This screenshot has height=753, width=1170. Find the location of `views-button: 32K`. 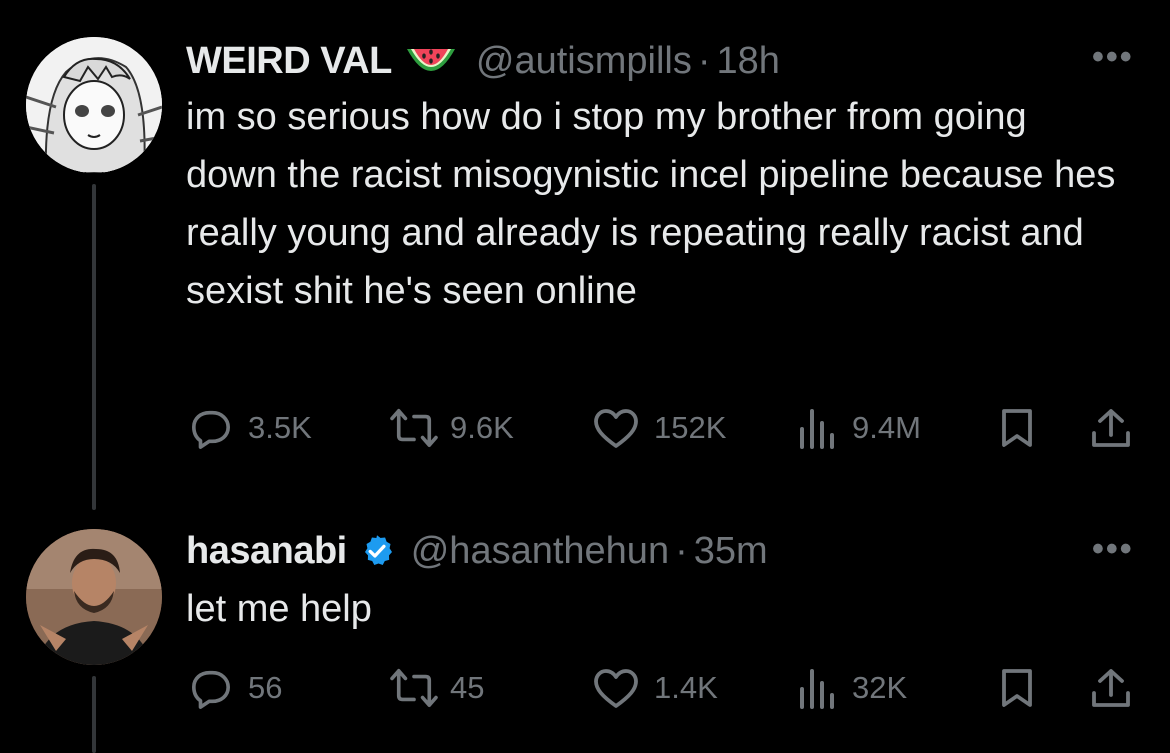

views-button: 32K is located at coordinates (851, 688).